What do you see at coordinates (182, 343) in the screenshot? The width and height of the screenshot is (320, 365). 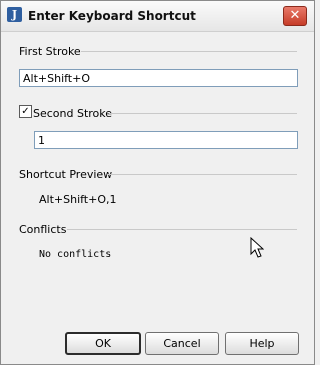 I see `cancel-button: Cancel` at bounding box center [182, 343].